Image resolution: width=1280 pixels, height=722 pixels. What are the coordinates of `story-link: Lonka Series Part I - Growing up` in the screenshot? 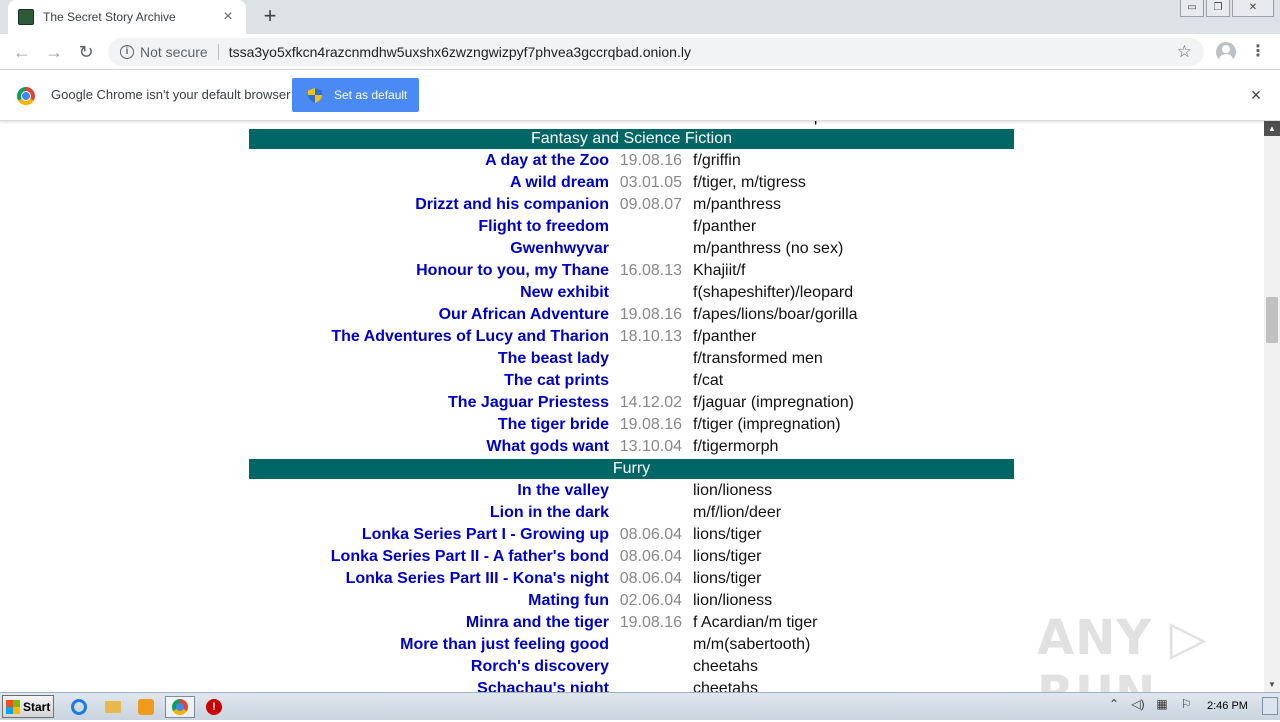 It's located at (429, 535).